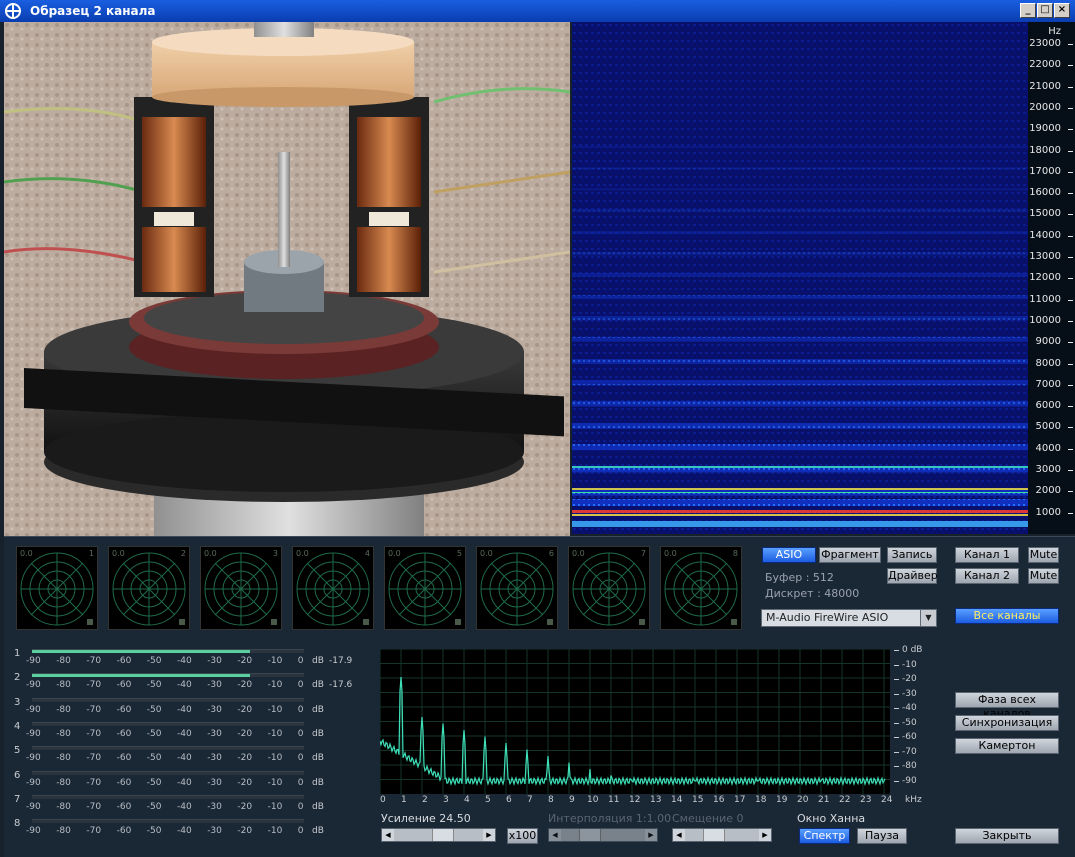  Describe the element at coordinates (124, 685) in the screenshot. I see `meter-tick: -60` at that location.